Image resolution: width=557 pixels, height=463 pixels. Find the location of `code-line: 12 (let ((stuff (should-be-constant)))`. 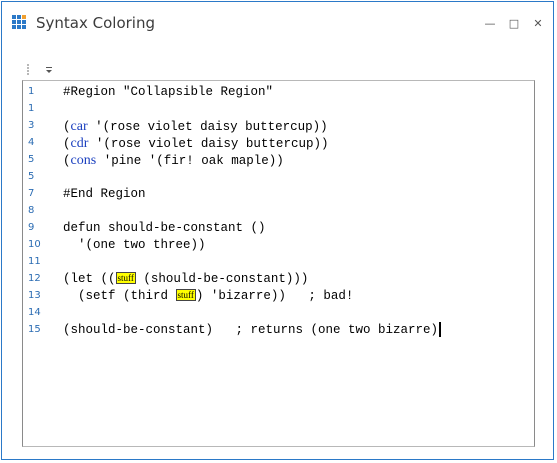

code-line: 12 (let ((stuff (should-be-constant))) is located at coordinates (278, 279).